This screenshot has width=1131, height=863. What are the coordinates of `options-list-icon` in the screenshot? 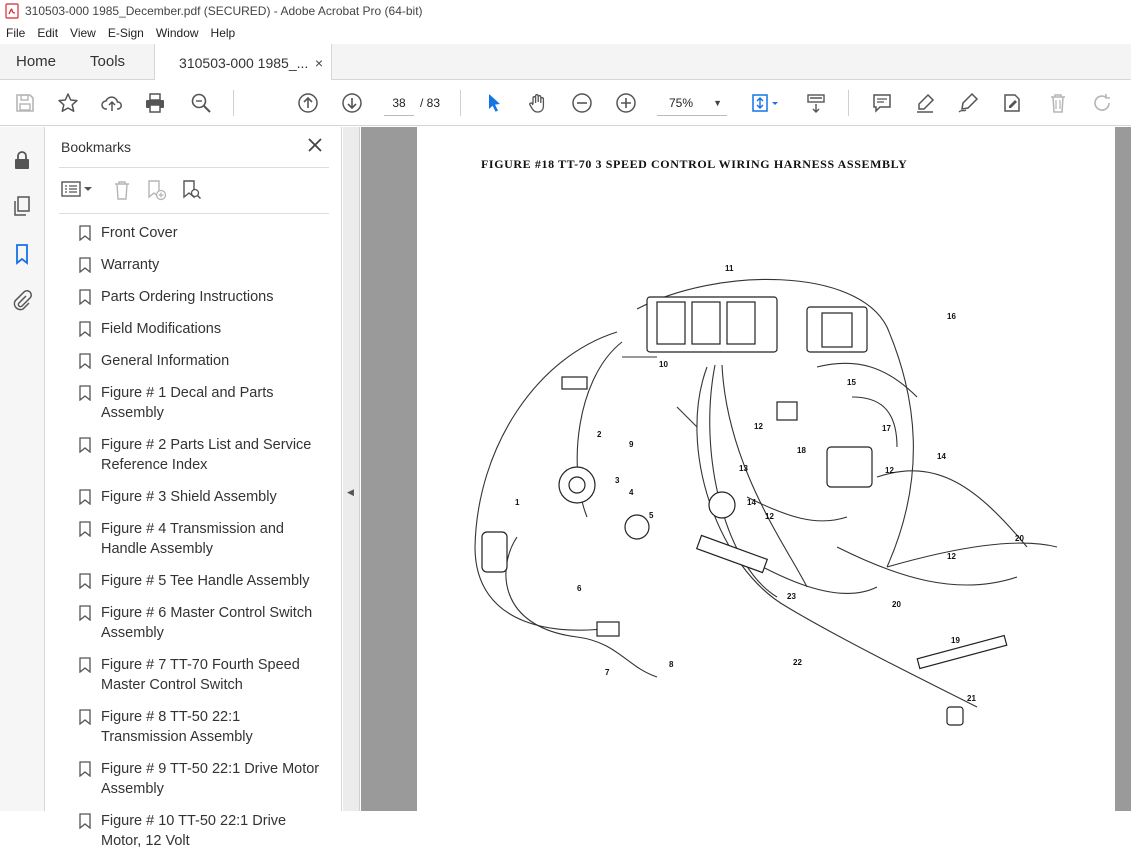 It's located at (71, 189).